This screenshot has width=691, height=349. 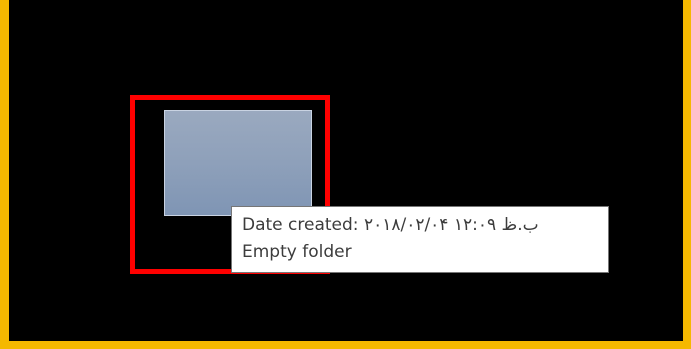 I want to click on tooltip-status: Empty folder, so click(x=297, y=252).